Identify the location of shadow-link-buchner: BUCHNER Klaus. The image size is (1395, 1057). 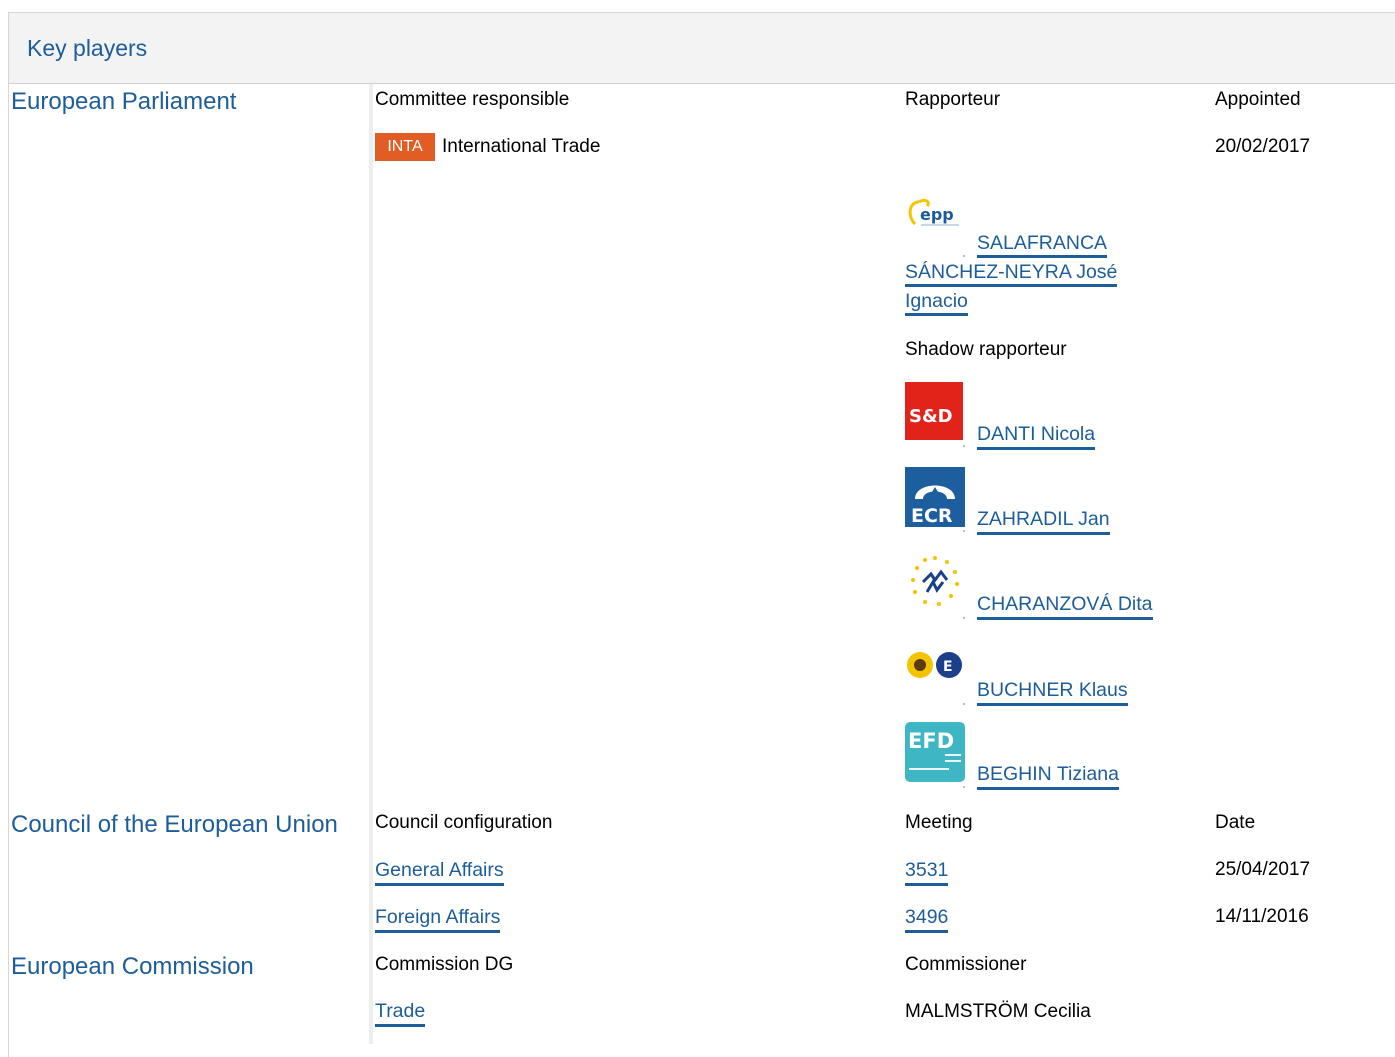
(1052, 692).